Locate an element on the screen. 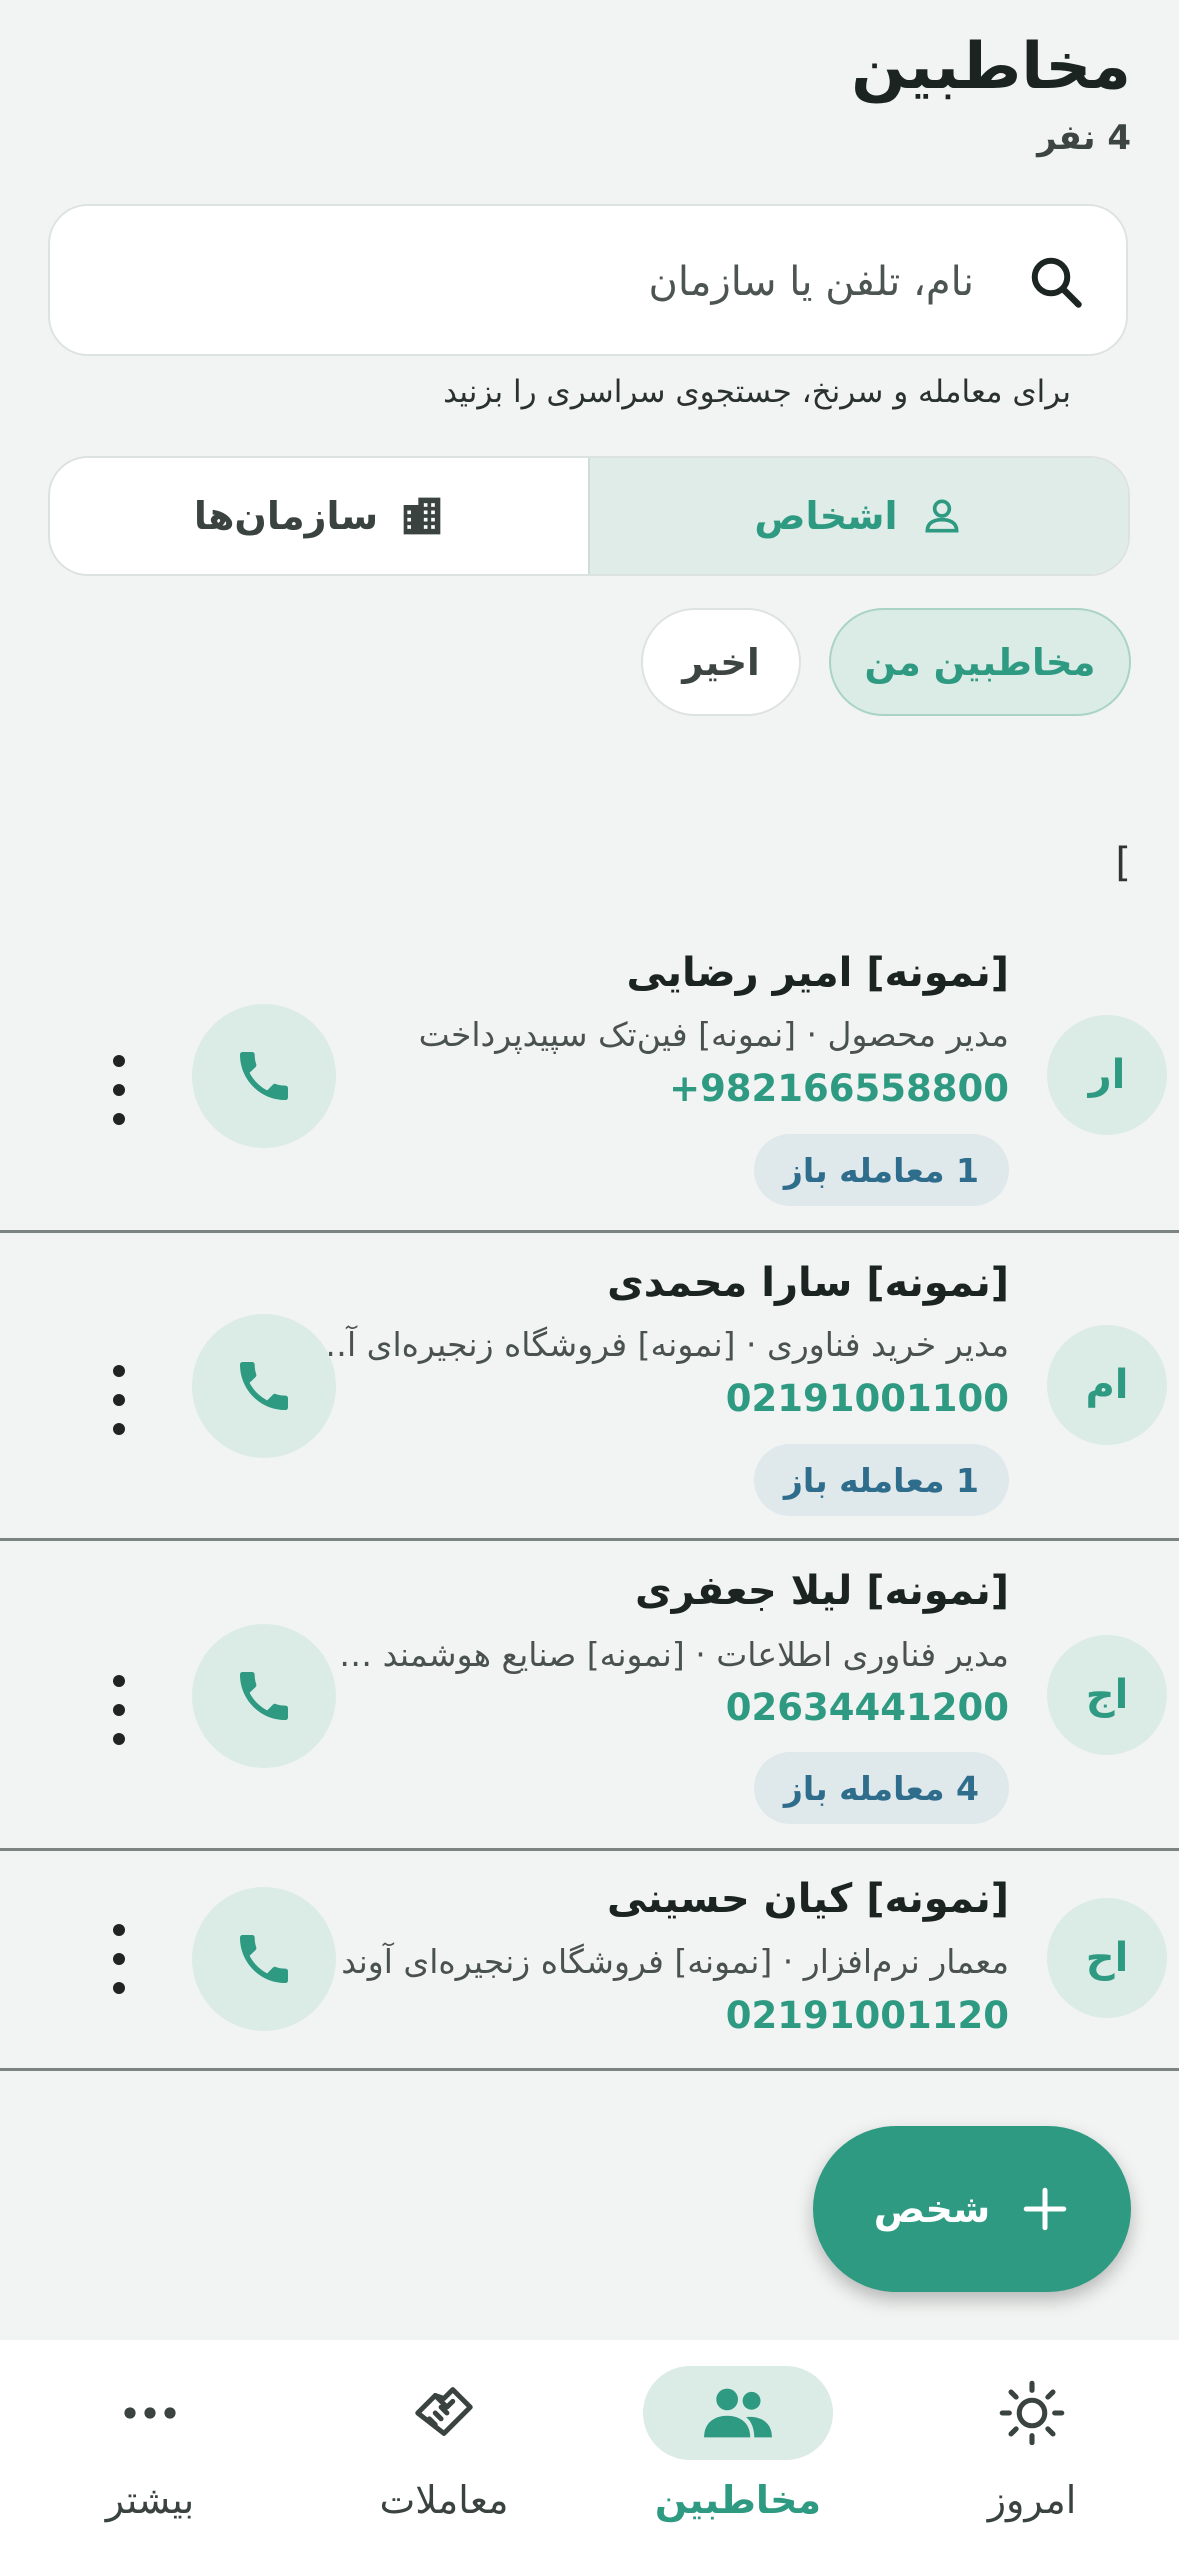  handshake-icon is located at coordinates (444, 2411).